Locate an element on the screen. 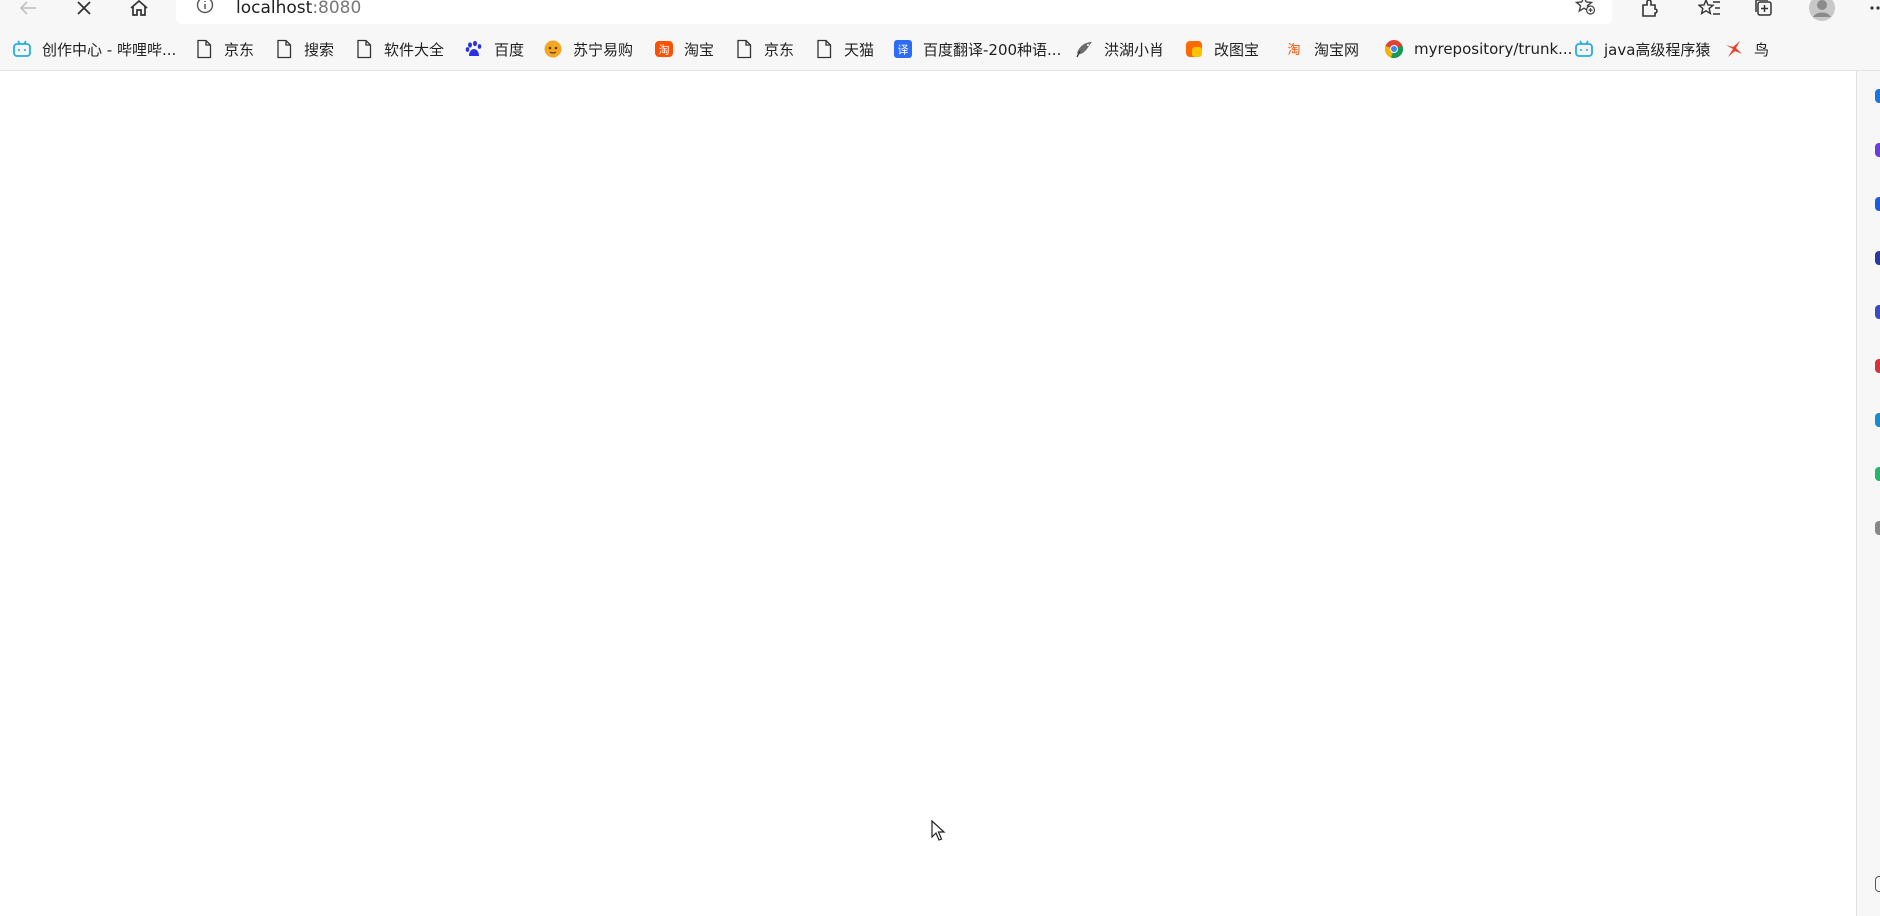 Image resolution: width=1880 pixels, height=916 pixels. bookmark-label: 苏宁易购 is located at coordinates (603, 49).